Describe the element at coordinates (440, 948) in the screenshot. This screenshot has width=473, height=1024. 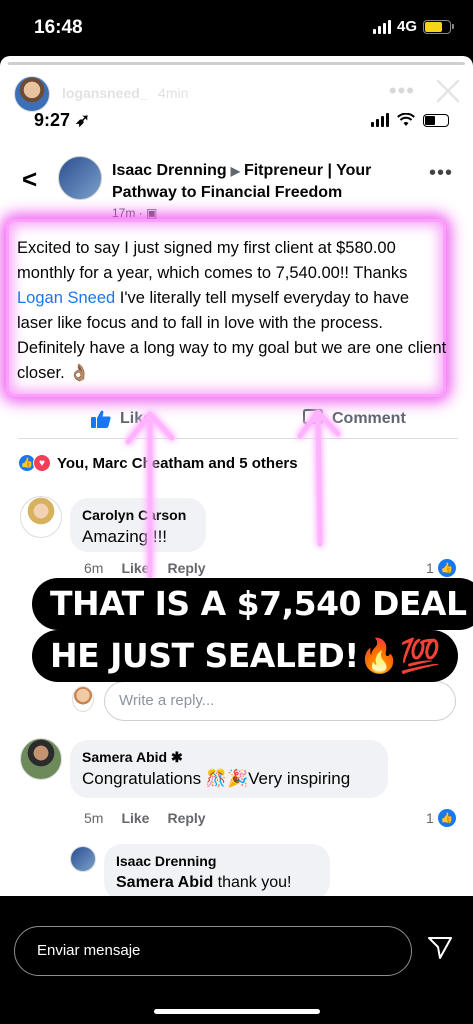
I see `send-icon` at that location.